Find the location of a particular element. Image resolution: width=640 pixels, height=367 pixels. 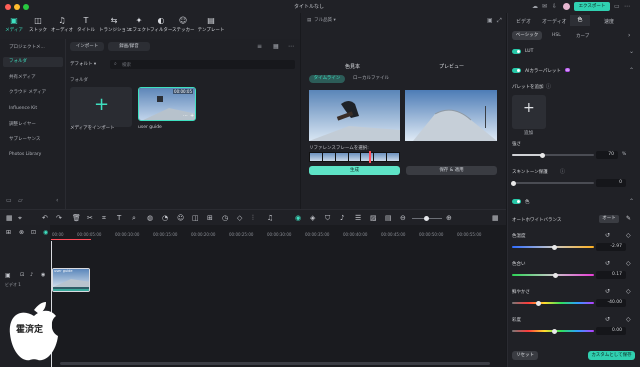

tab-video: ビデオ is located at coordinates (523, 21).